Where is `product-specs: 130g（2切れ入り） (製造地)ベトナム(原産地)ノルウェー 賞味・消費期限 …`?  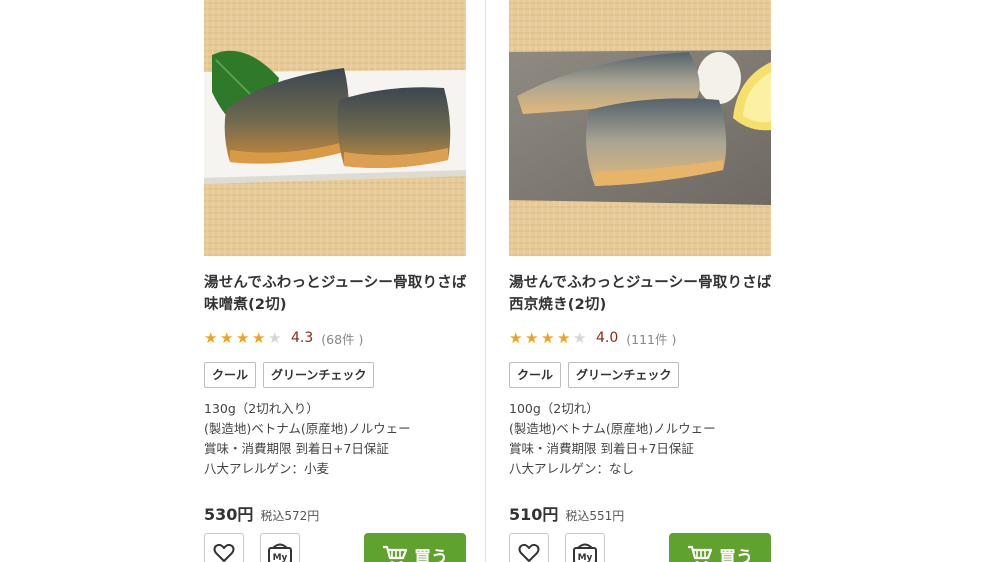 product-specs: 130g（2切れ入り） (製造地)ベトナム(原産地)ノルウェー 賞味・消費期限 … is located at coordinates (335, 439).